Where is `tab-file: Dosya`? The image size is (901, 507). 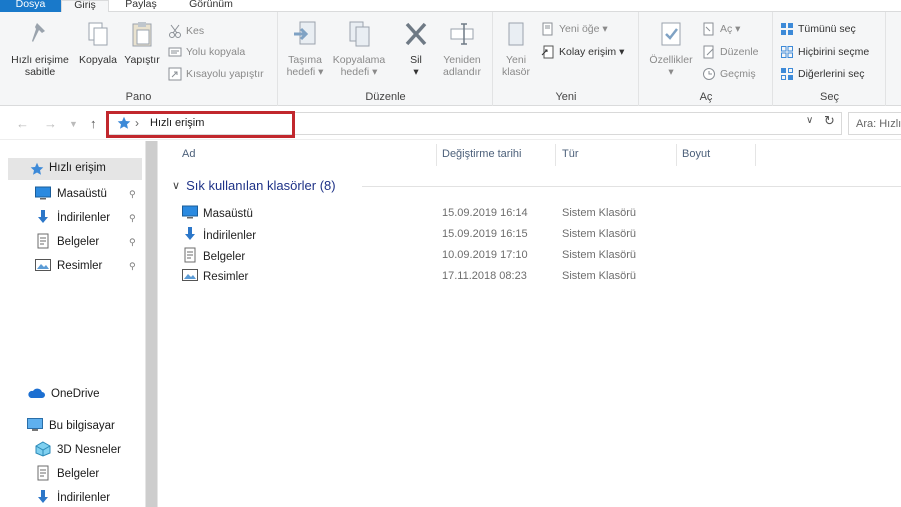 tab-file: Dosya is located at coordinates (30, 6).